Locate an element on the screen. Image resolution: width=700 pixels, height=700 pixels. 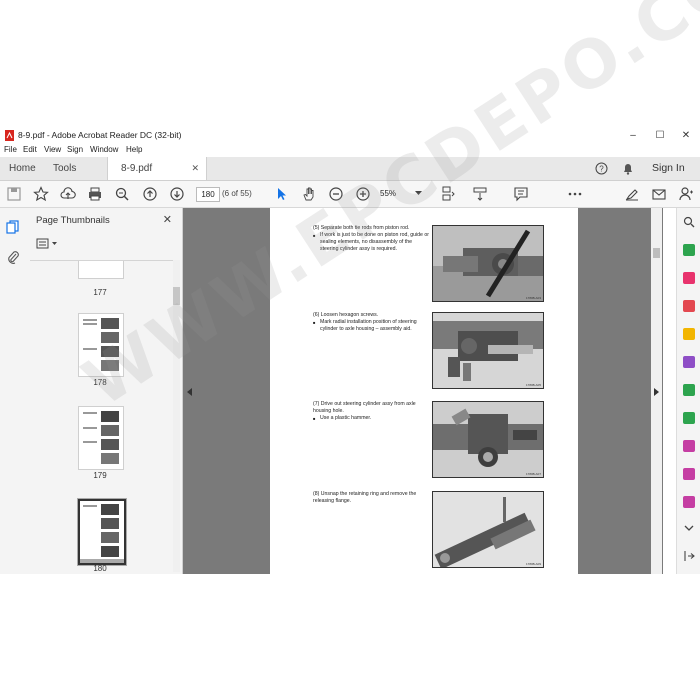
page-number-input: 180 is located at coordinates (208, 194).